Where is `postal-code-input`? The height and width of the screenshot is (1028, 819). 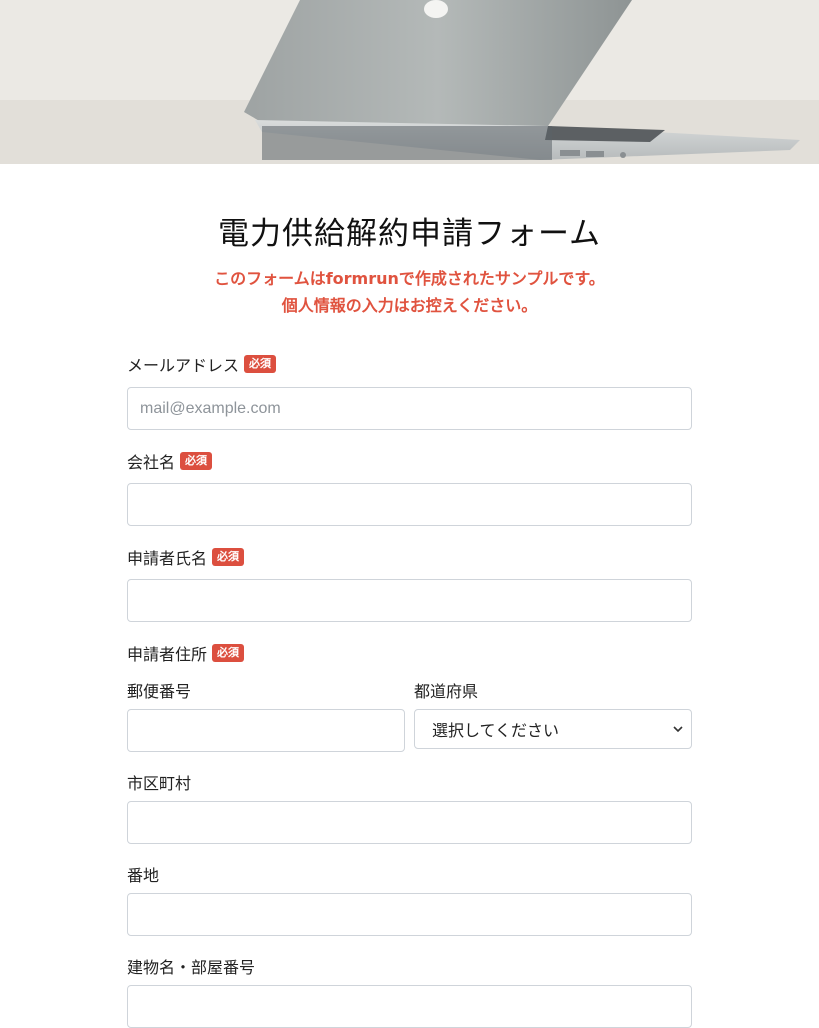
postal-code-input is located at coordinates (266, 730).